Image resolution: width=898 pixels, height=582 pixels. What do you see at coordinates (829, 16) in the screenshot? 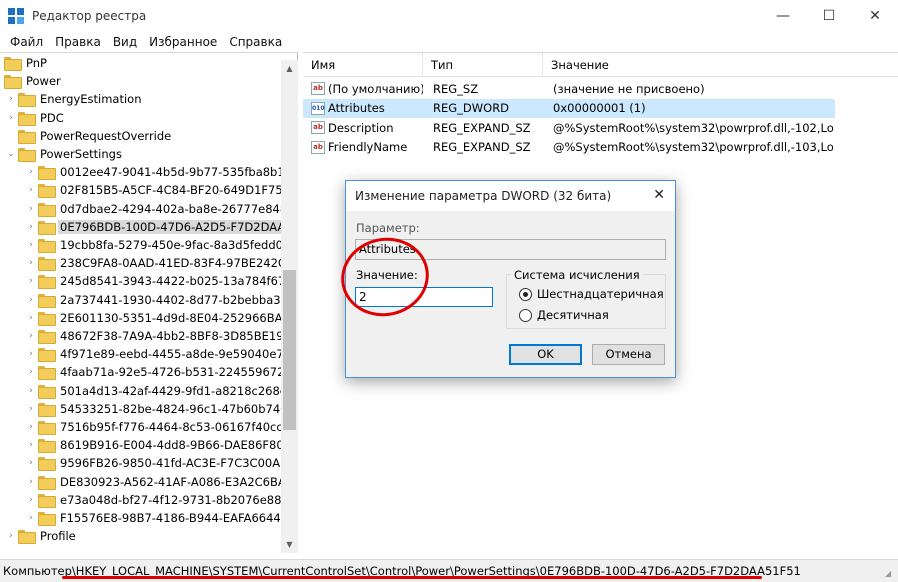
I see `maximize-button: ☐` at bounding box center [829, 16].